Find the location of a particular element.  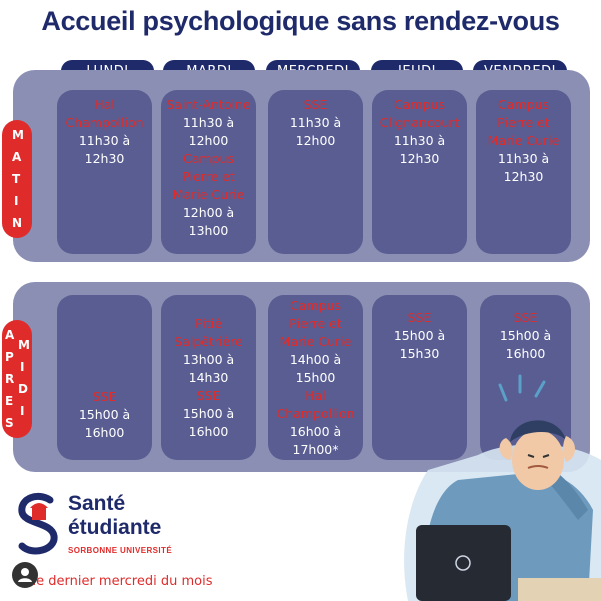

user-avatar-icon is located at coordinates (25, 575).